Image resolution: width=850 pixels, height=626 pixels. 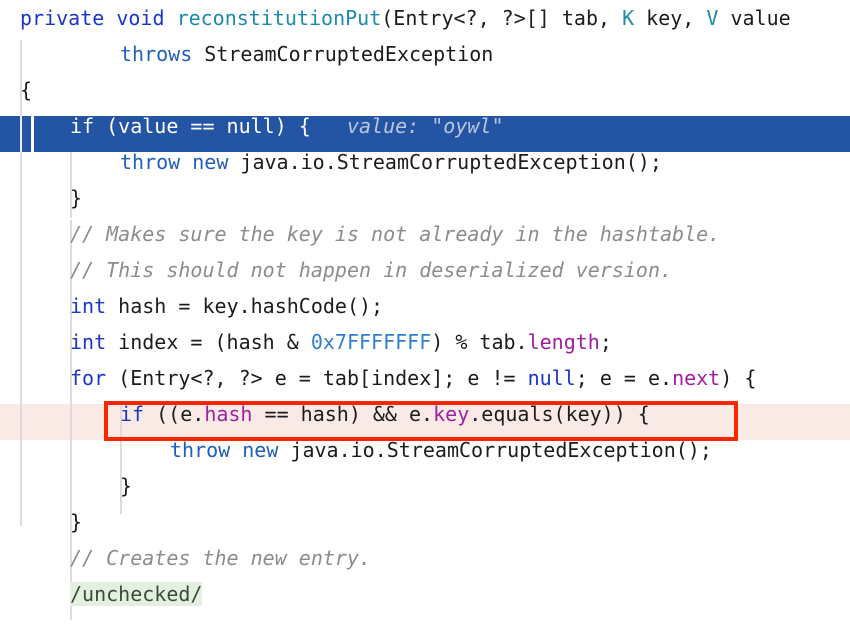 What do you see at coordinates (559, 414) in the screenshot?
I see `code-token: .equals(key)) {` at bounding box center [559, 414].